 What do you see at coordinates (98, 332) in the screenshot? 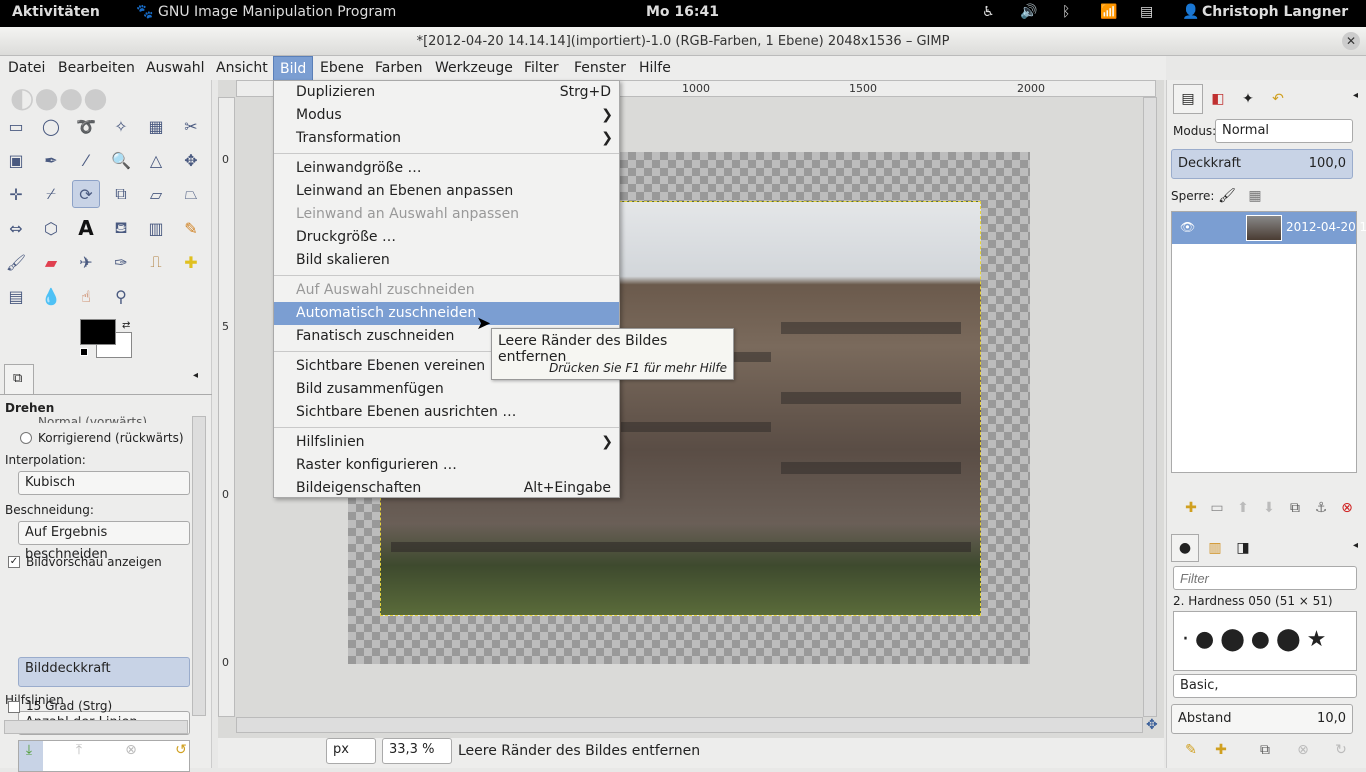
I see `foreground-color` at bounding box center [98, 332].